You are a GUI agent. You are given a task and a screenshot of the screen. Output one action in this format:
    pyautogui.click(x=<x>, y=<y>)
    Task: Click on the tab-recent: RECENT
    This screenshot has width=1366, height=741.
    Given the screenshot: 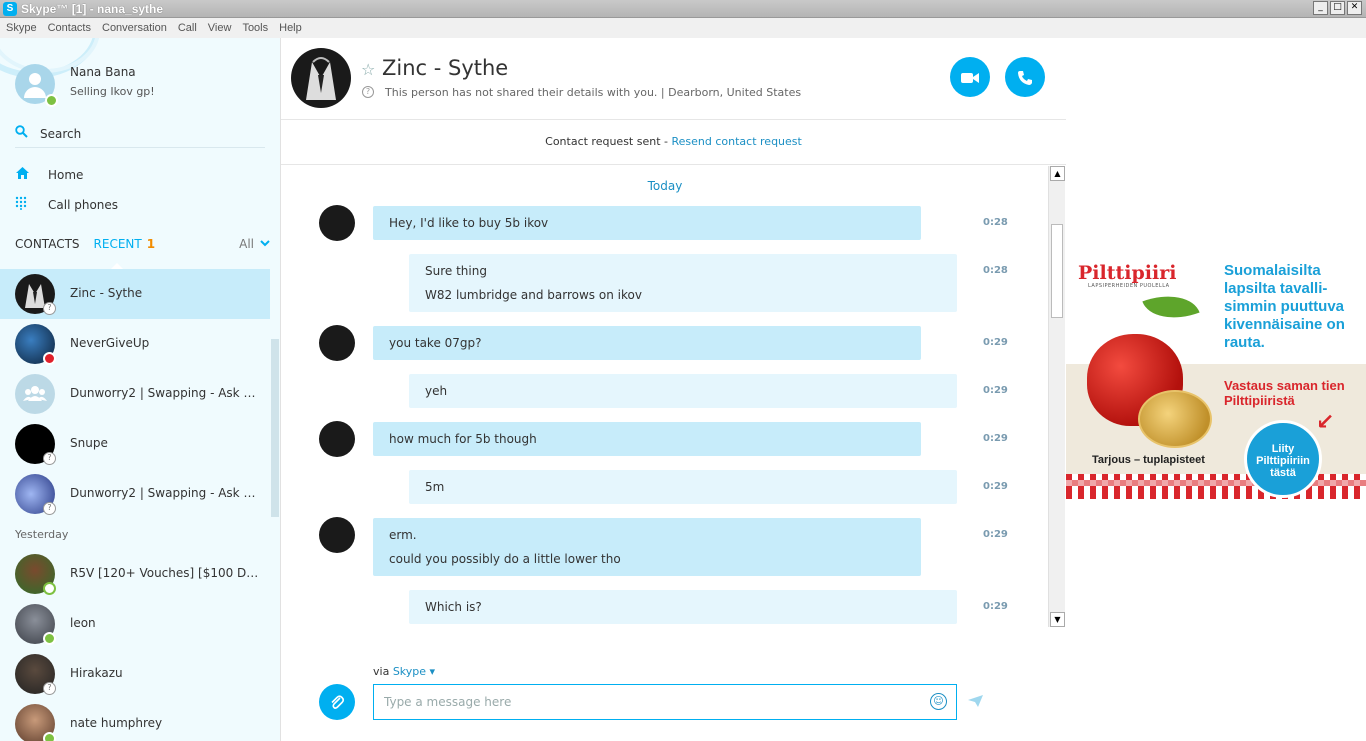 What is the action you would take?
    pyautogui.click(x=118, y=244)
    